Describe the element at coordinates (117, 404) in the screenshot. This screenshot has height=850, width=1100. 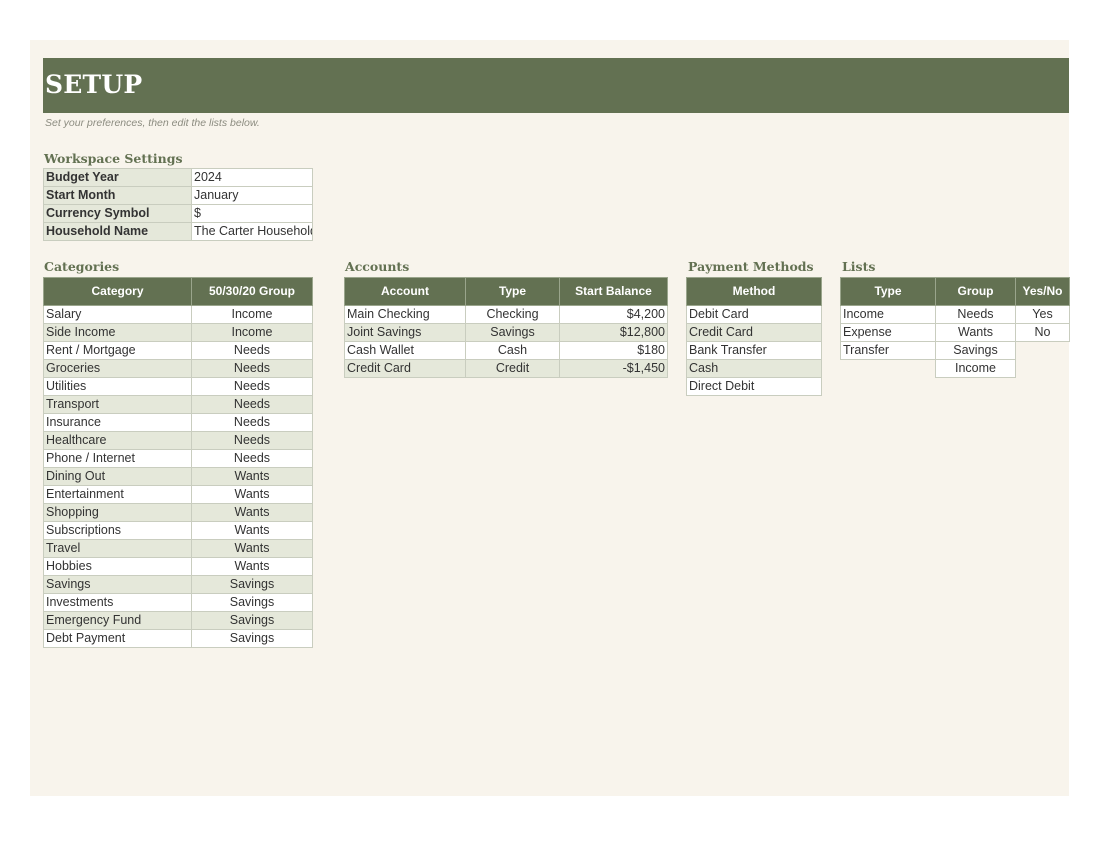
I see `category-name-cell: Transport` at that location.